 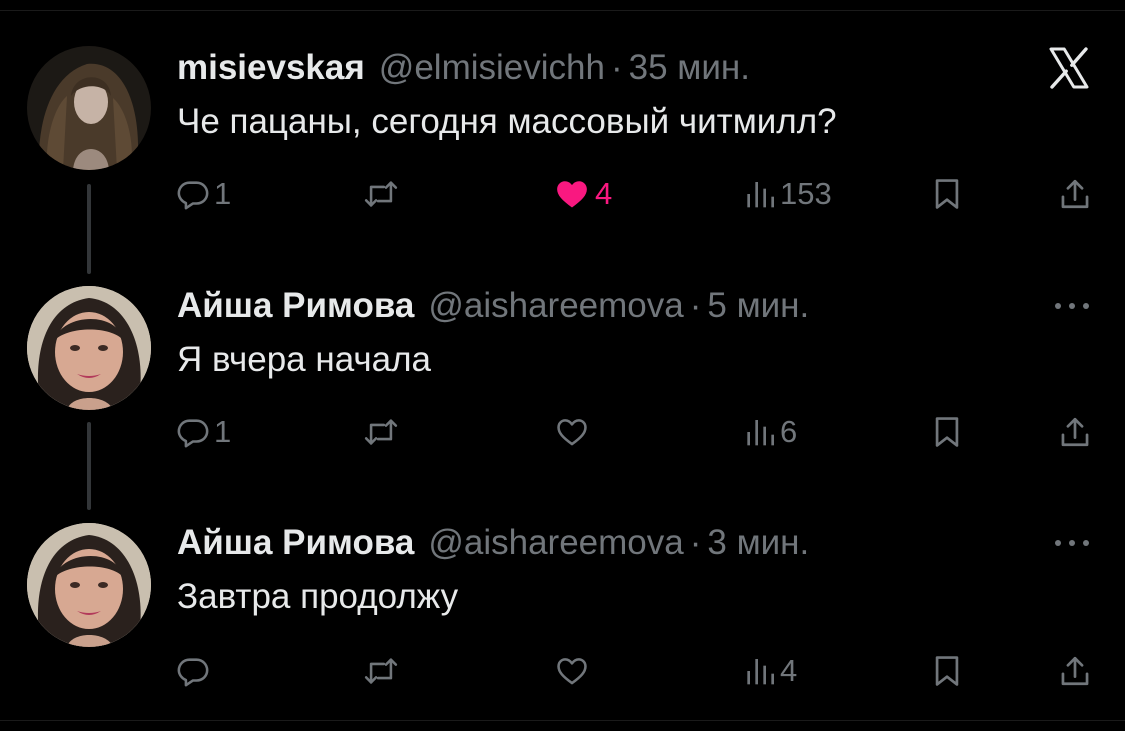 What do you see at coordinates (318, 596) in the screenshot?
I see `tweet-text: Завтра продолжу` at bounding box center [318, 596].